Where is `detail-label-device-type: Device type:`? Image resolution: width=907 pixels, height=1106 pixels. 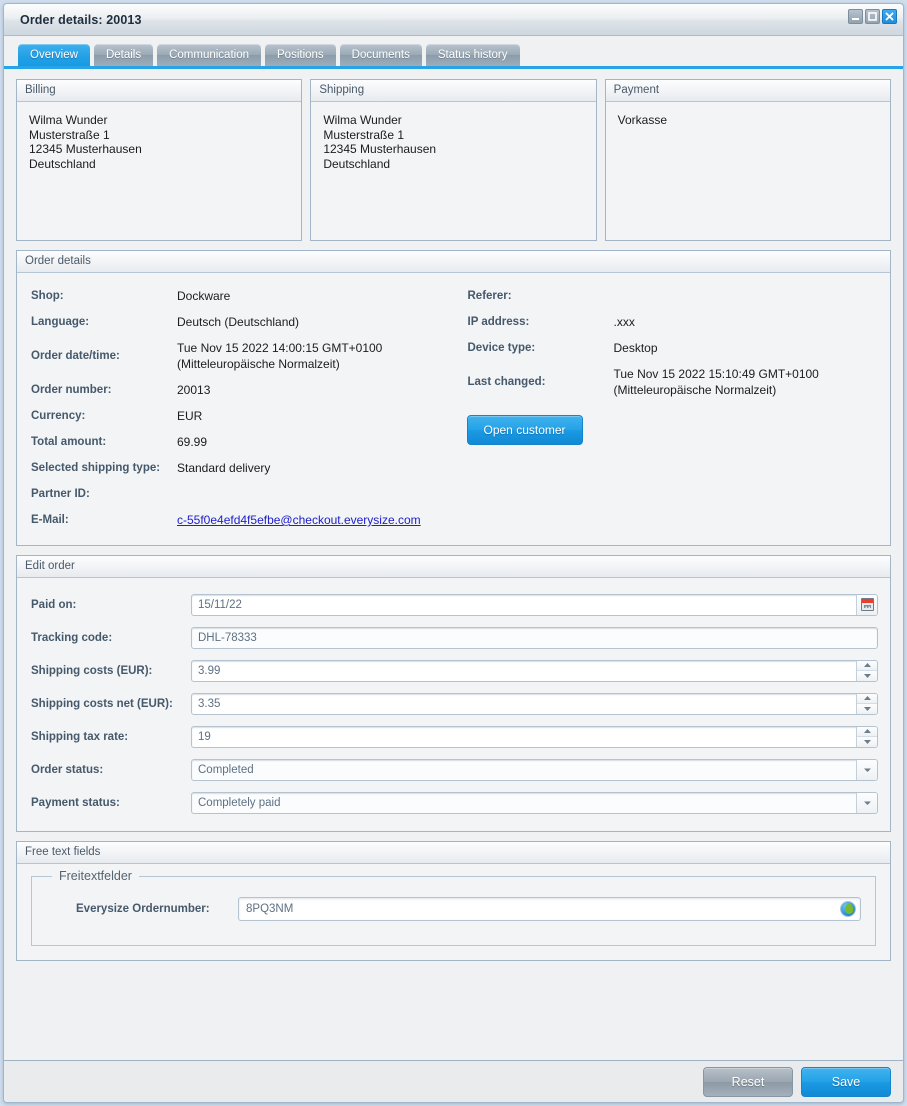 detail-label-device-type: Device type: is located at coordinates (501, 348).